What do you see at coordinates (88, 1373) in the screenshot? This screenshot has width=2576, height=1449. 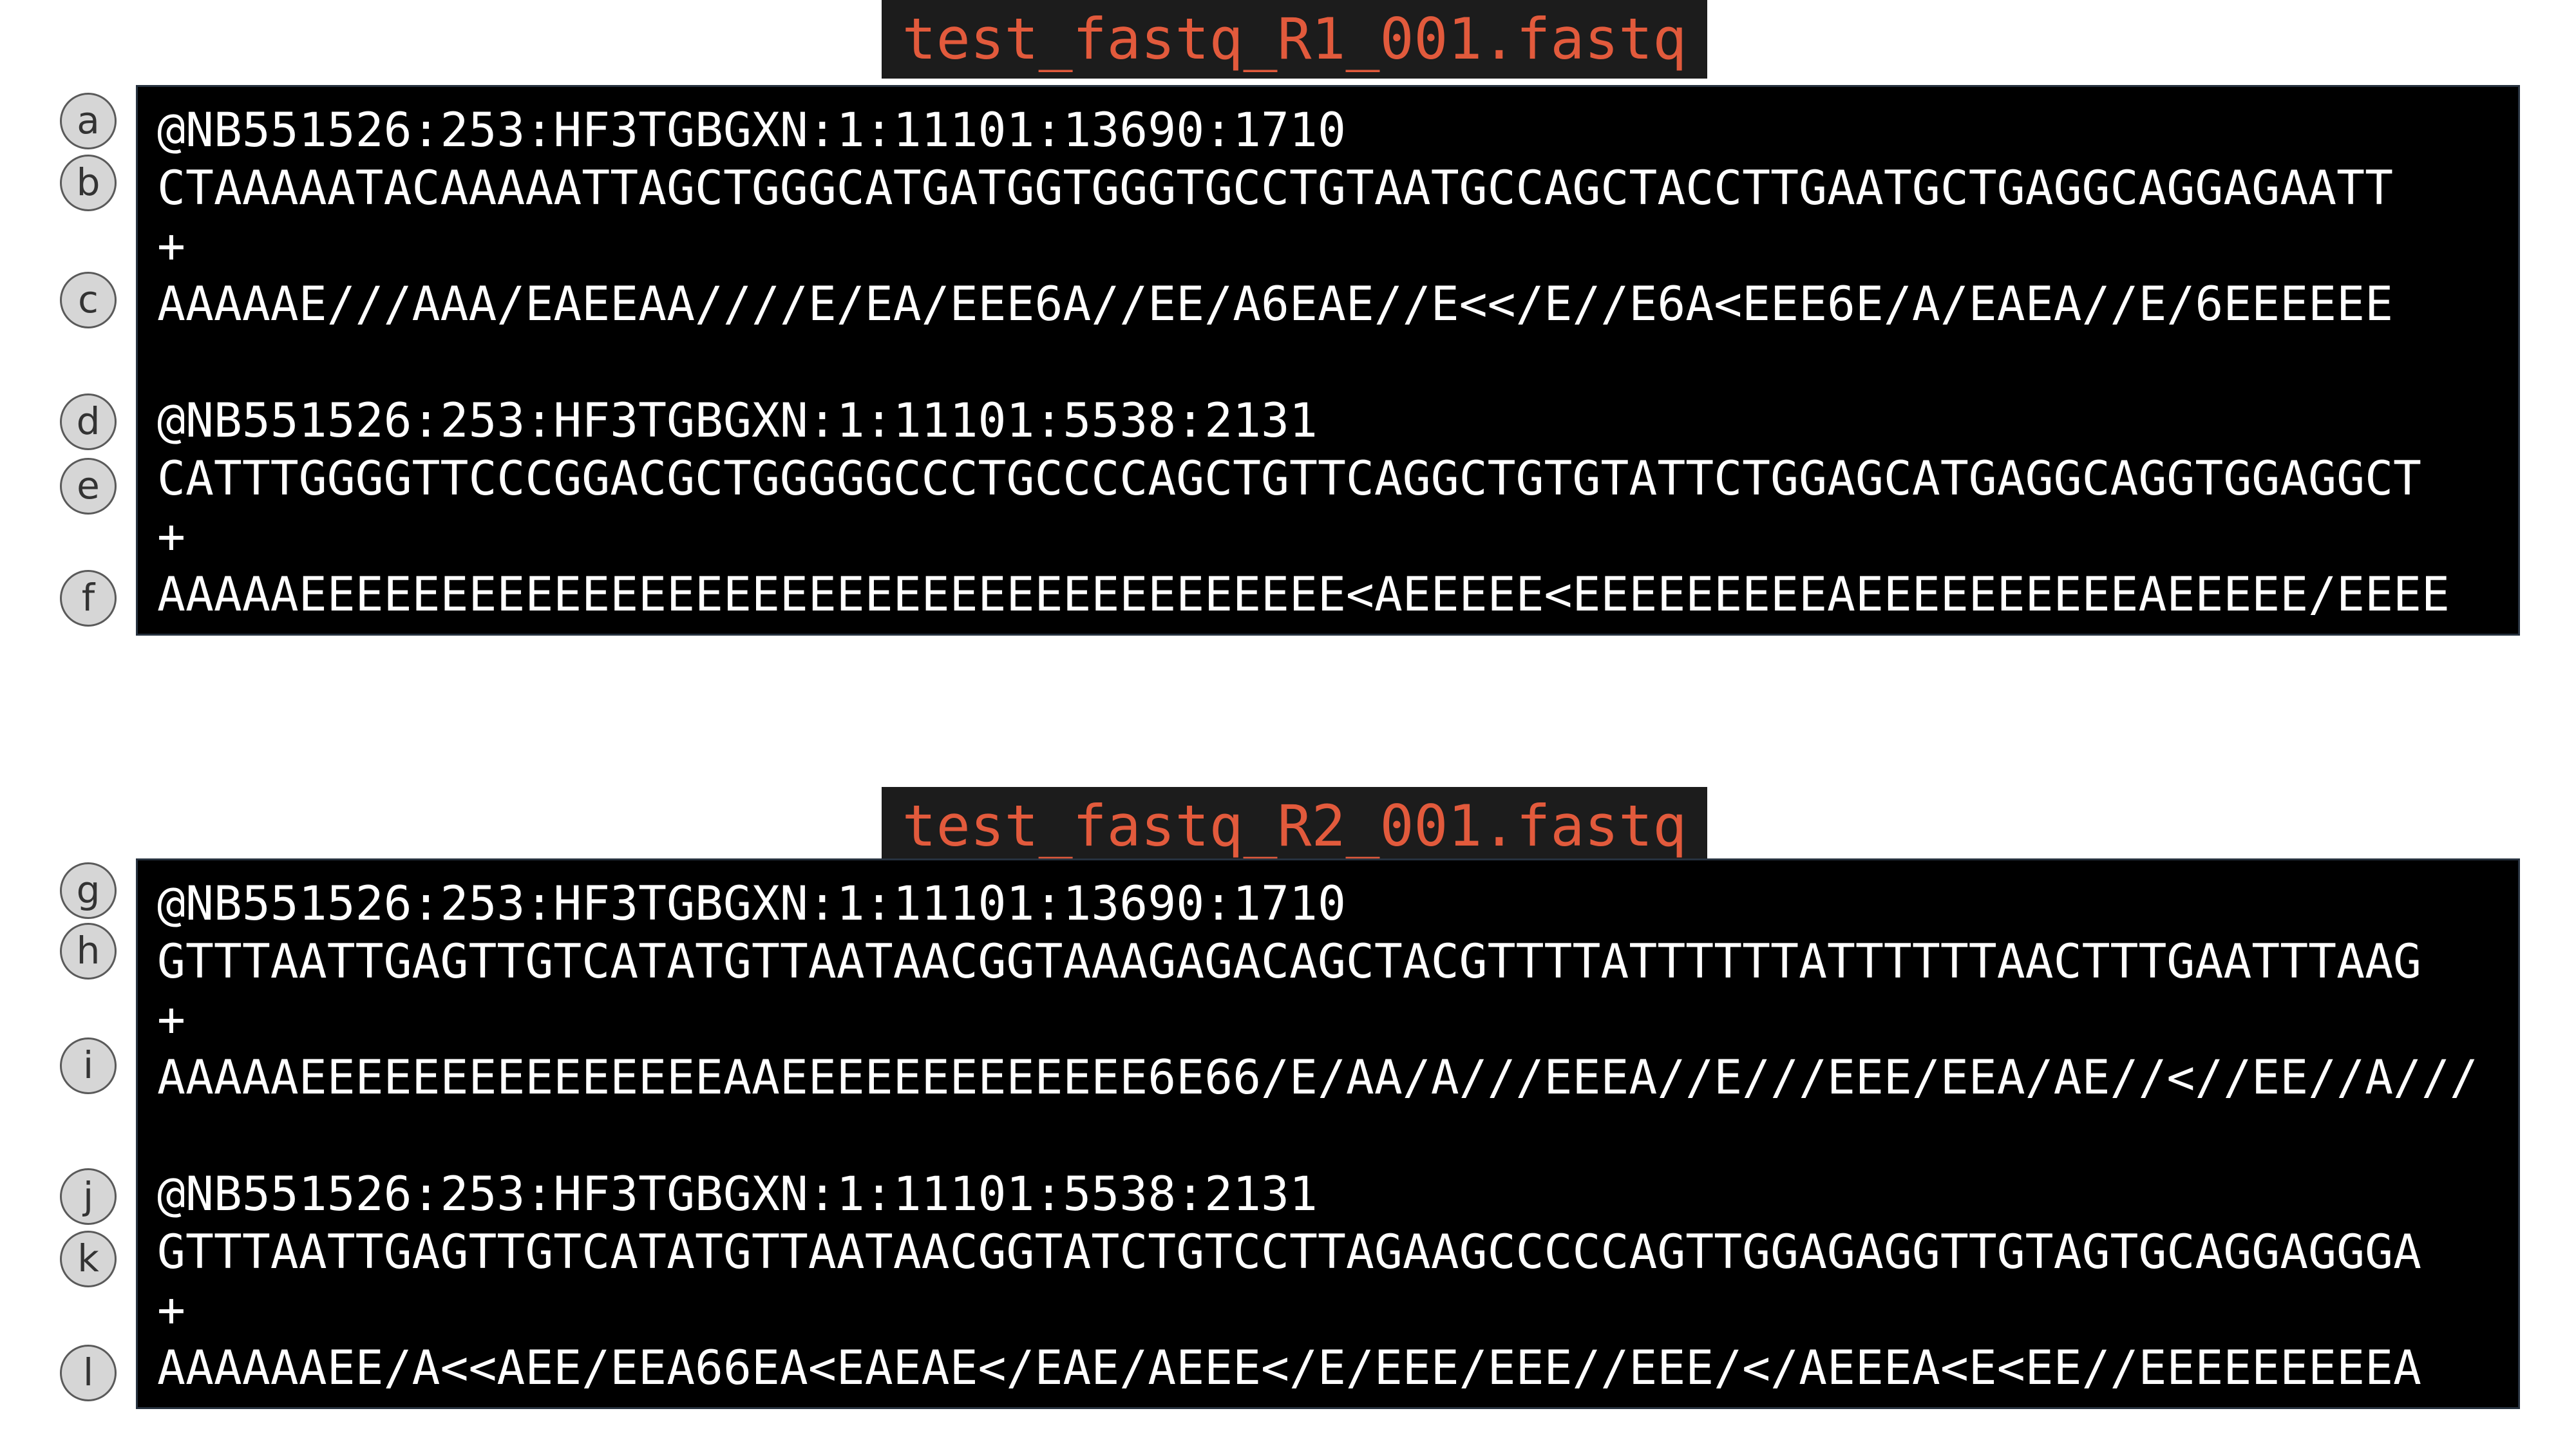 I see `line-marker-l: l` at bounding box center [88, 1373].